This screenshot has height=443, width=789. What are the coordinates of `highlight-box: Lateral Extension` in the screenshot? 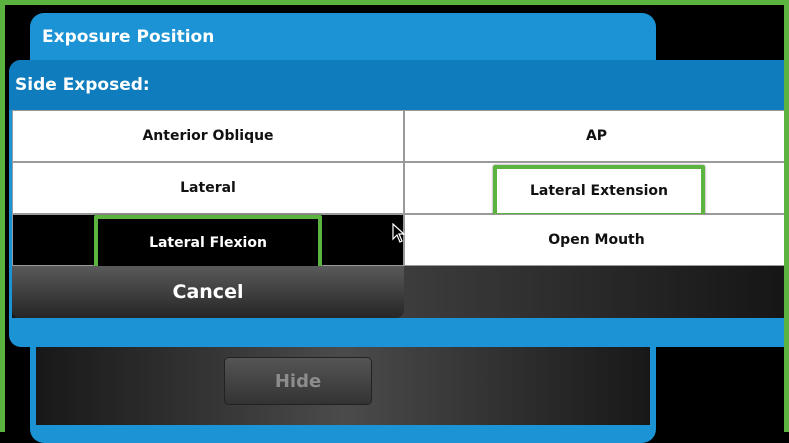 It's located at (599, 191).